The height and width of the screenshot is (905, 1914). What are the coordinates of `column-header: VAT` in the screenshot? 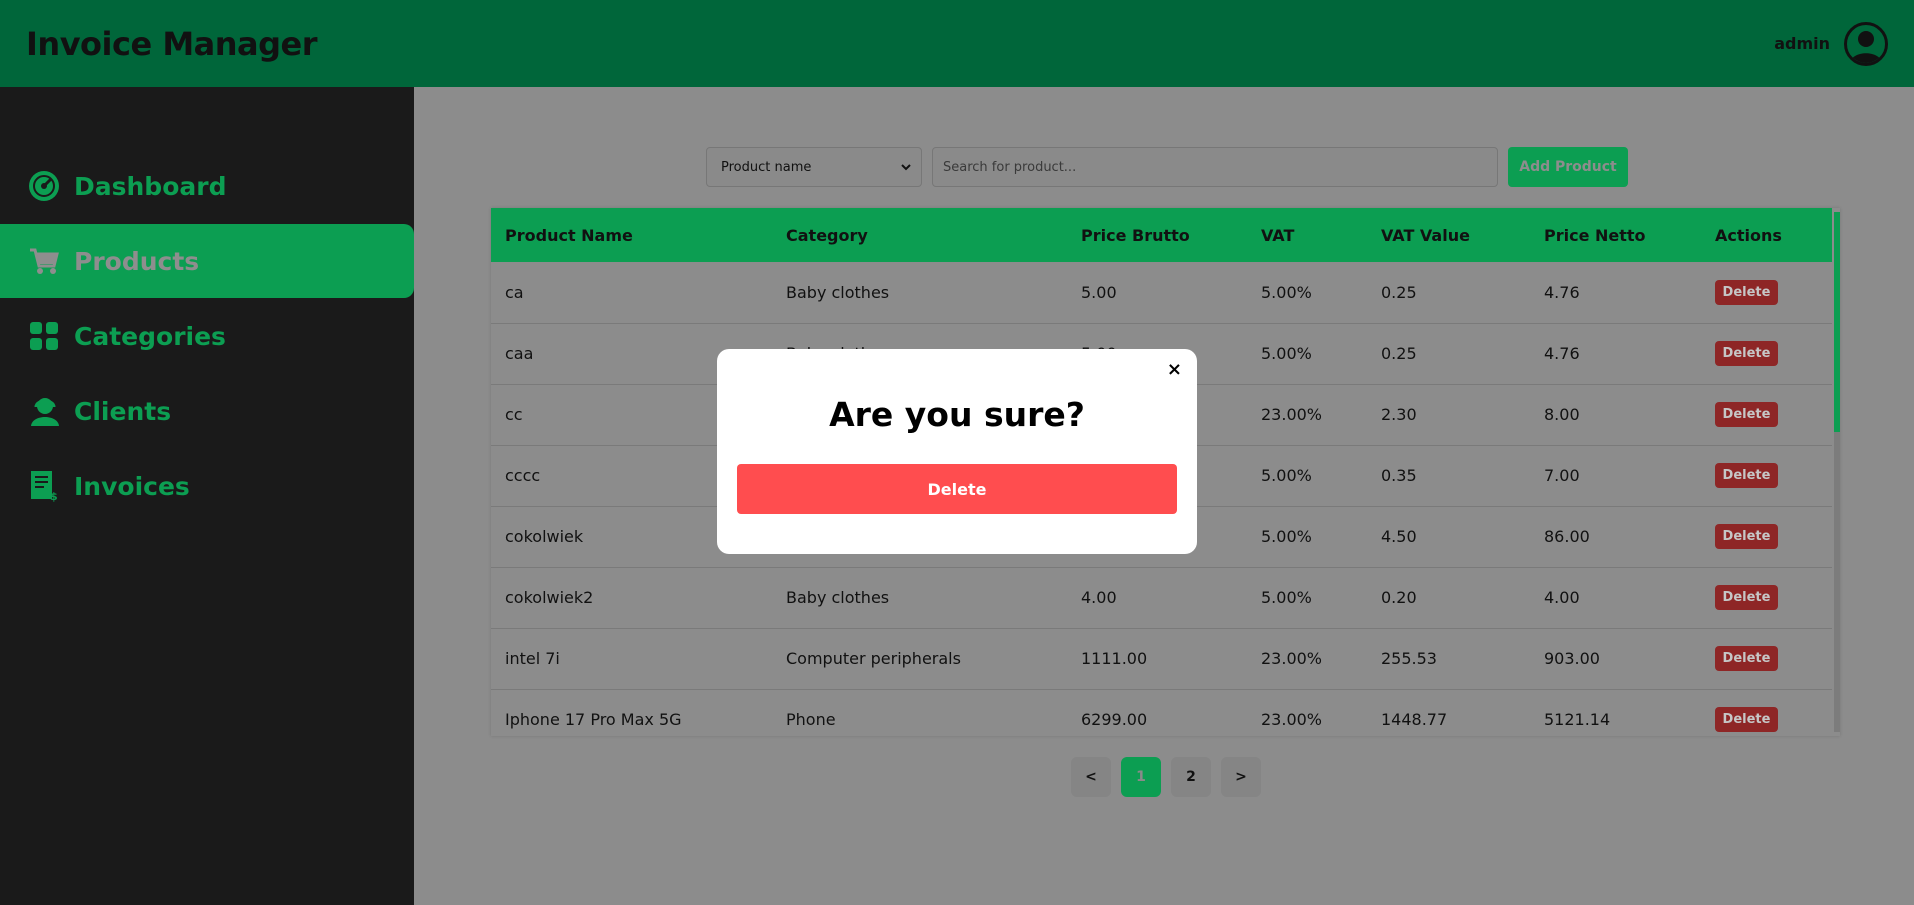 It's located at (1307, 235).